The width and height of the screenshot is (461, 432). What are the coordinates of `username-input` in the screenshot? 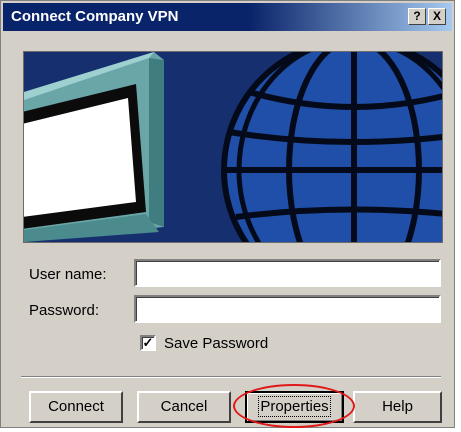 It's located at (287, 273).